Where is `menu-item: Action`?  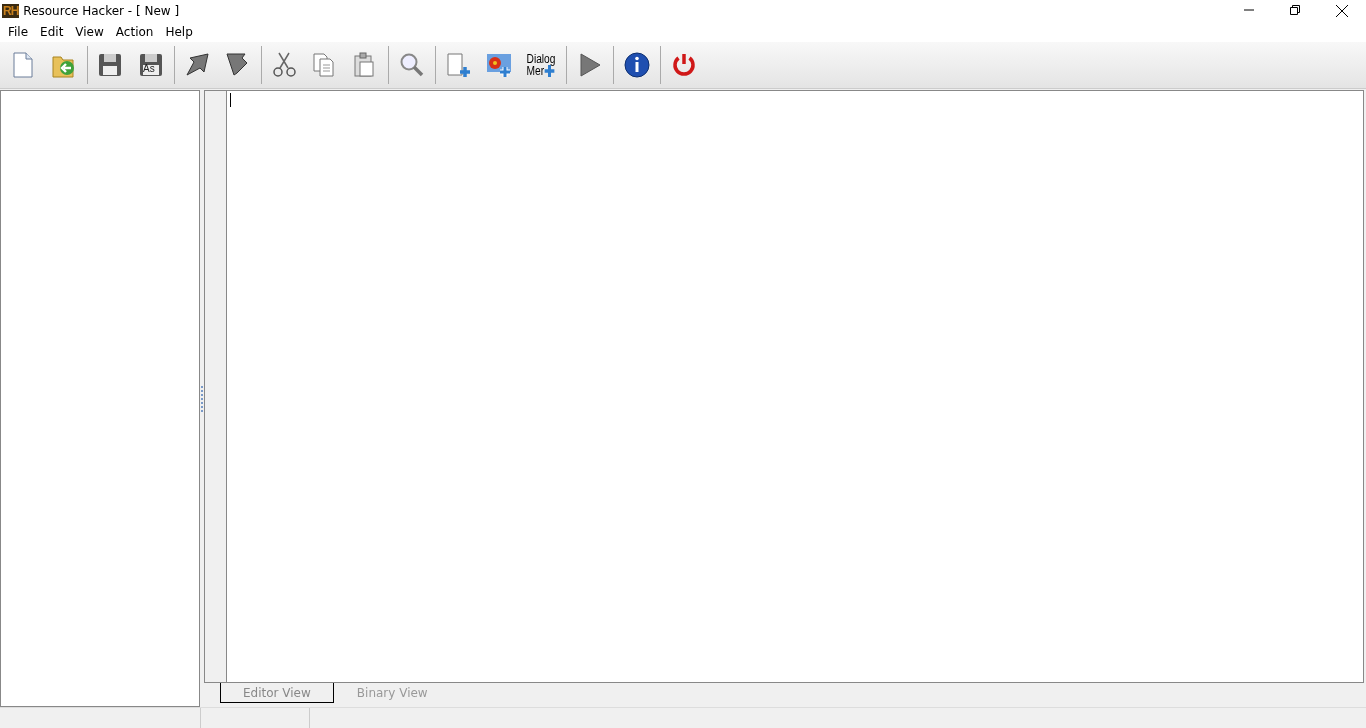 menu-item: Action is located at coordinates (134, 32).